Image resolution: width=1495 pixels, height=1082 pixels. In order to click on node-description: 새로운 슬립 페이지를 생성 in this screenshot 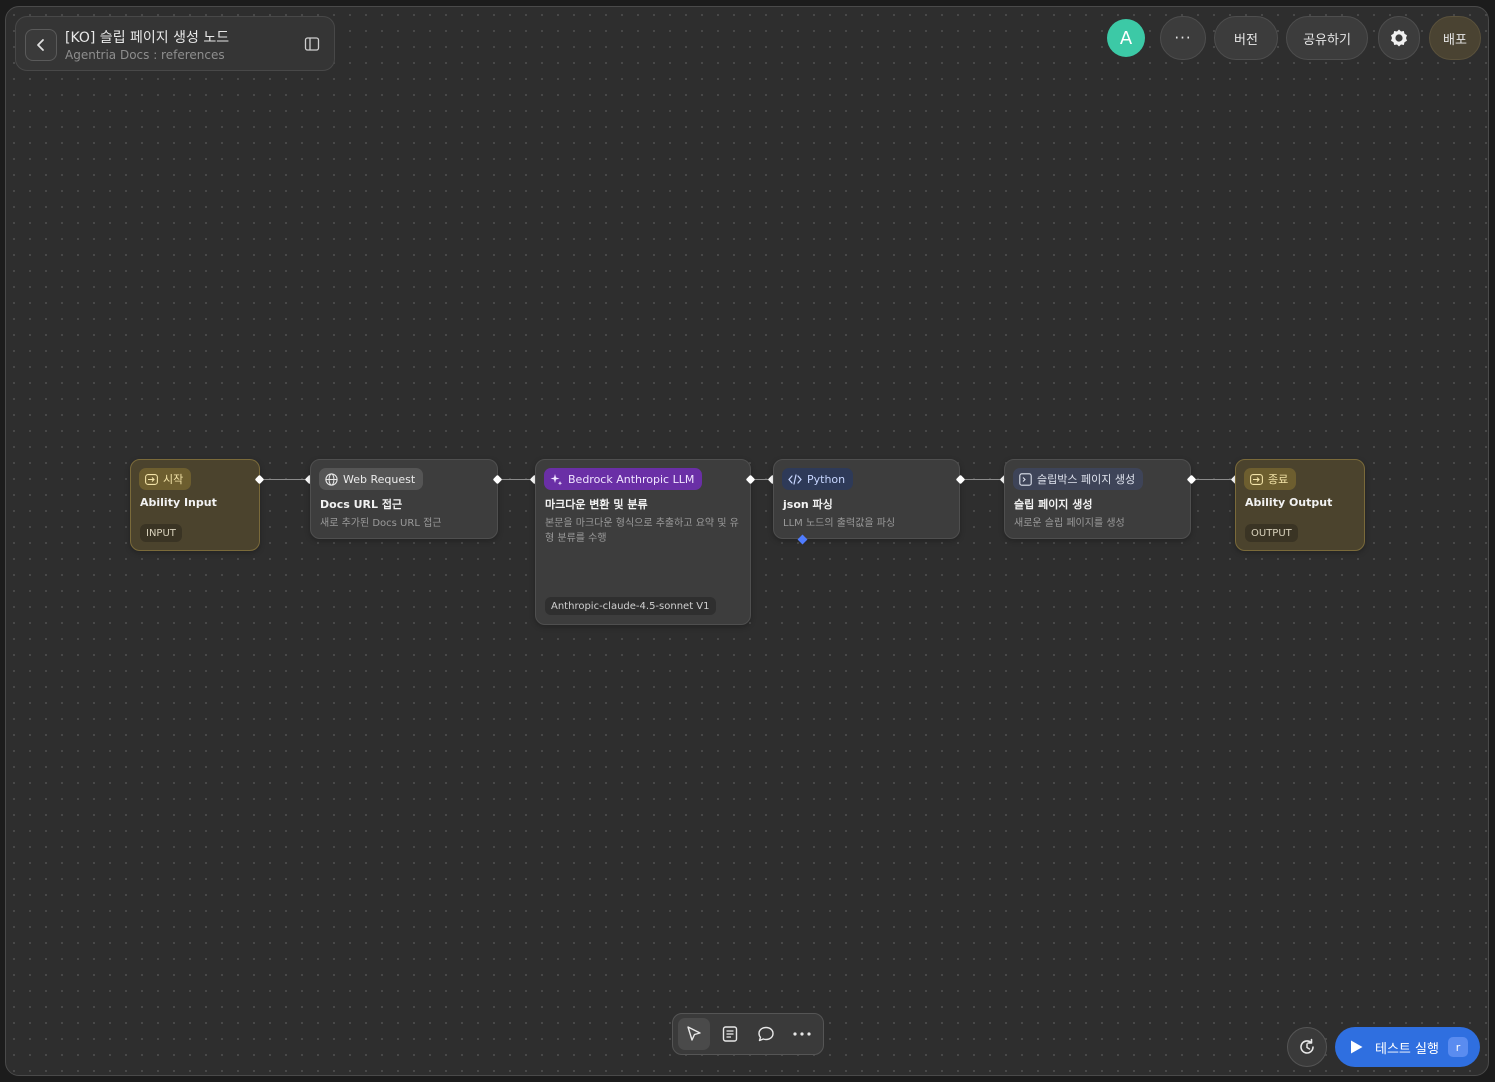, I will do `click(1069, 523)`.